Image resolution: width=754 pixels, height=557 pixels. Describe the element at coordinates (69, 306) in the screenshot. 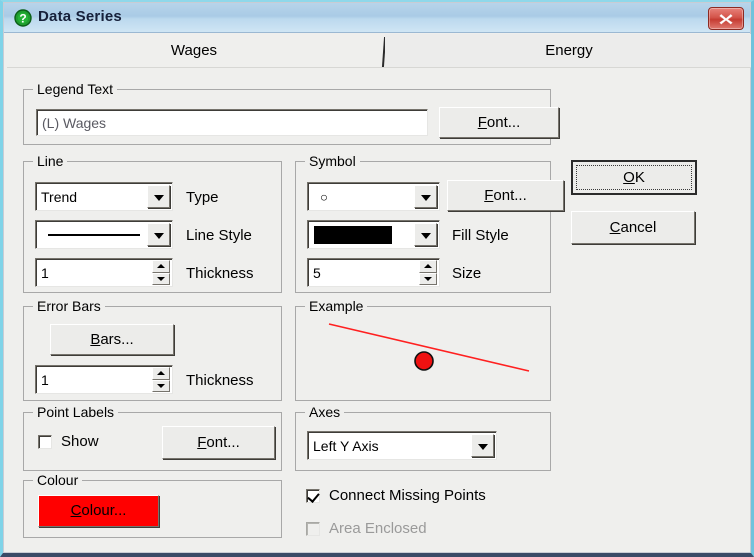

I see `error-bars-group-label: Error Bars` at that location.